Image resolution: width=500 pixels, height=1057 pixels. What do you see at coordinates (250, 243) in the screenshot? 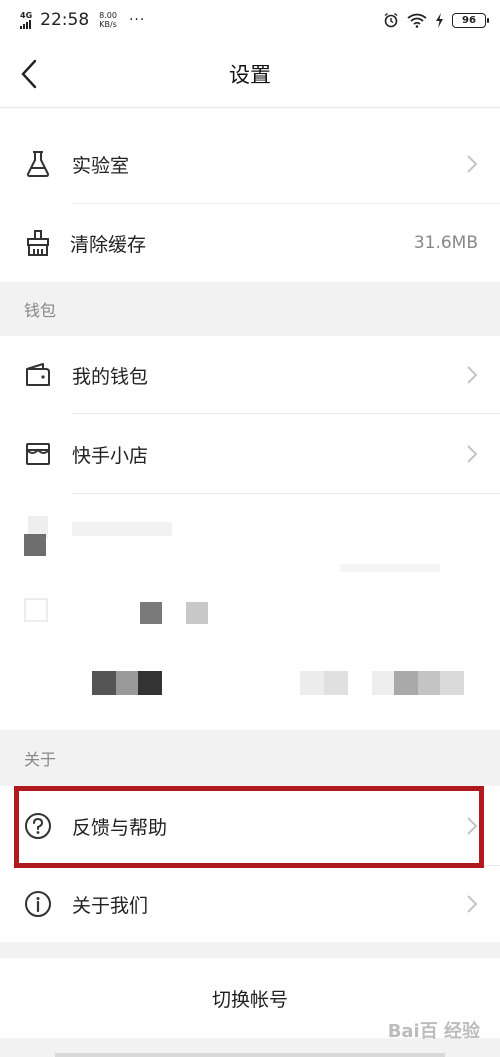
I see `settings-item-clear-cache: 清除缓存 31.6MB` at bounding box center [250, 243].